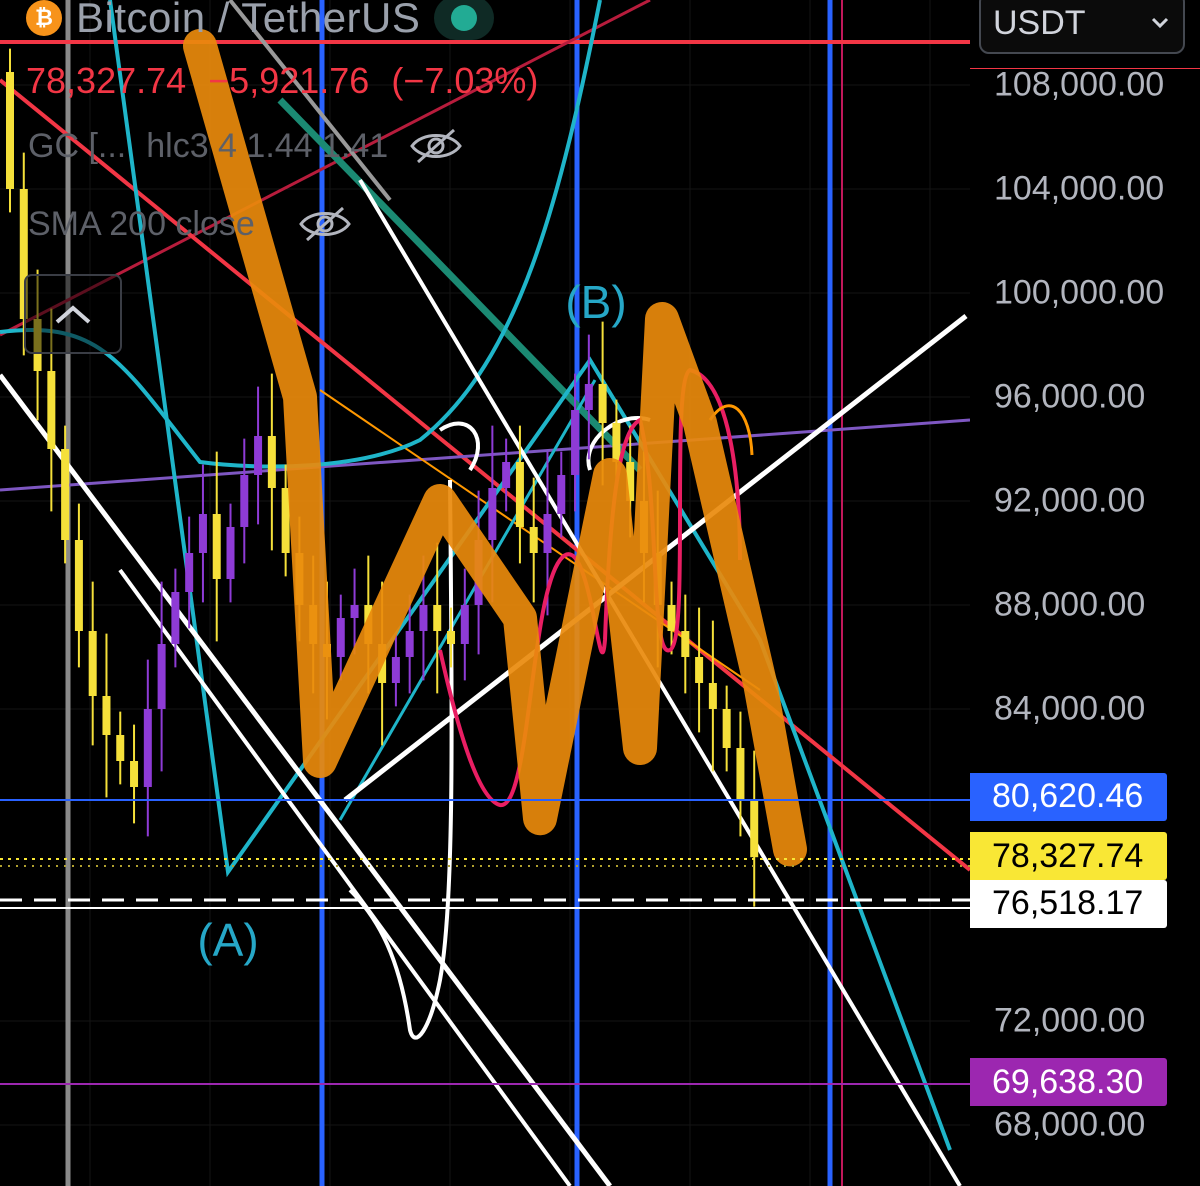 The image size is (1200, 1186). I want to click on price-tick-label: 92,000.00, so click(1070, 500).